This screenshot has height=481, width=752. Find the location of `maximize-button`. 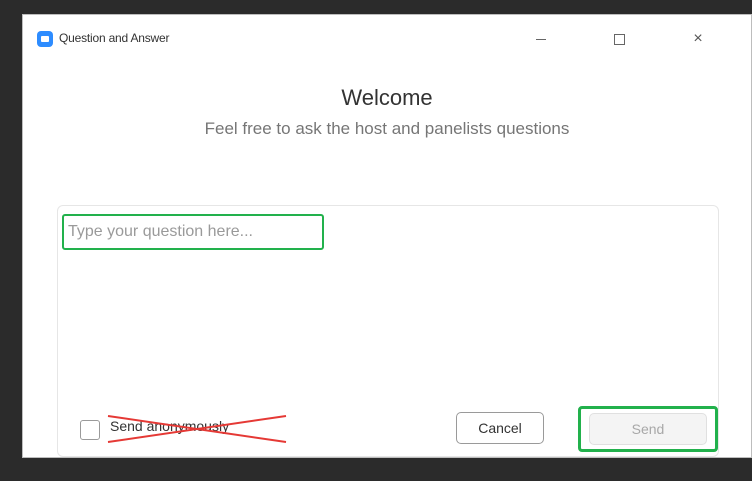

maximize-button is located at coordinates (619, 39).